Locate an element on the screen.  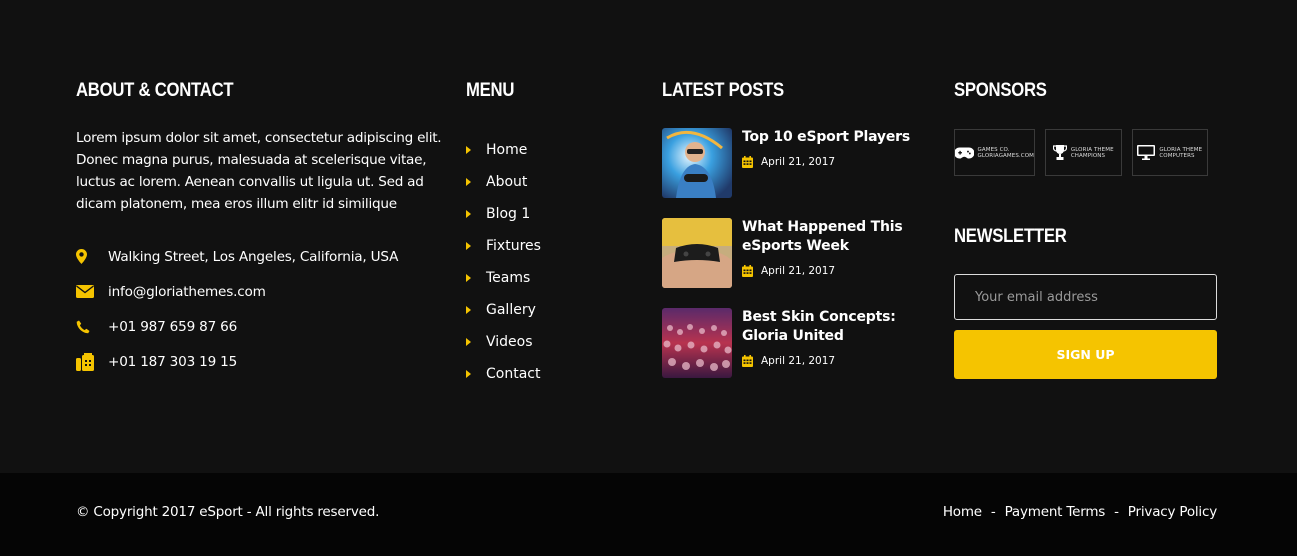
contact-phone: +01 987 659 87 66 is located at coordinates (261, 326).